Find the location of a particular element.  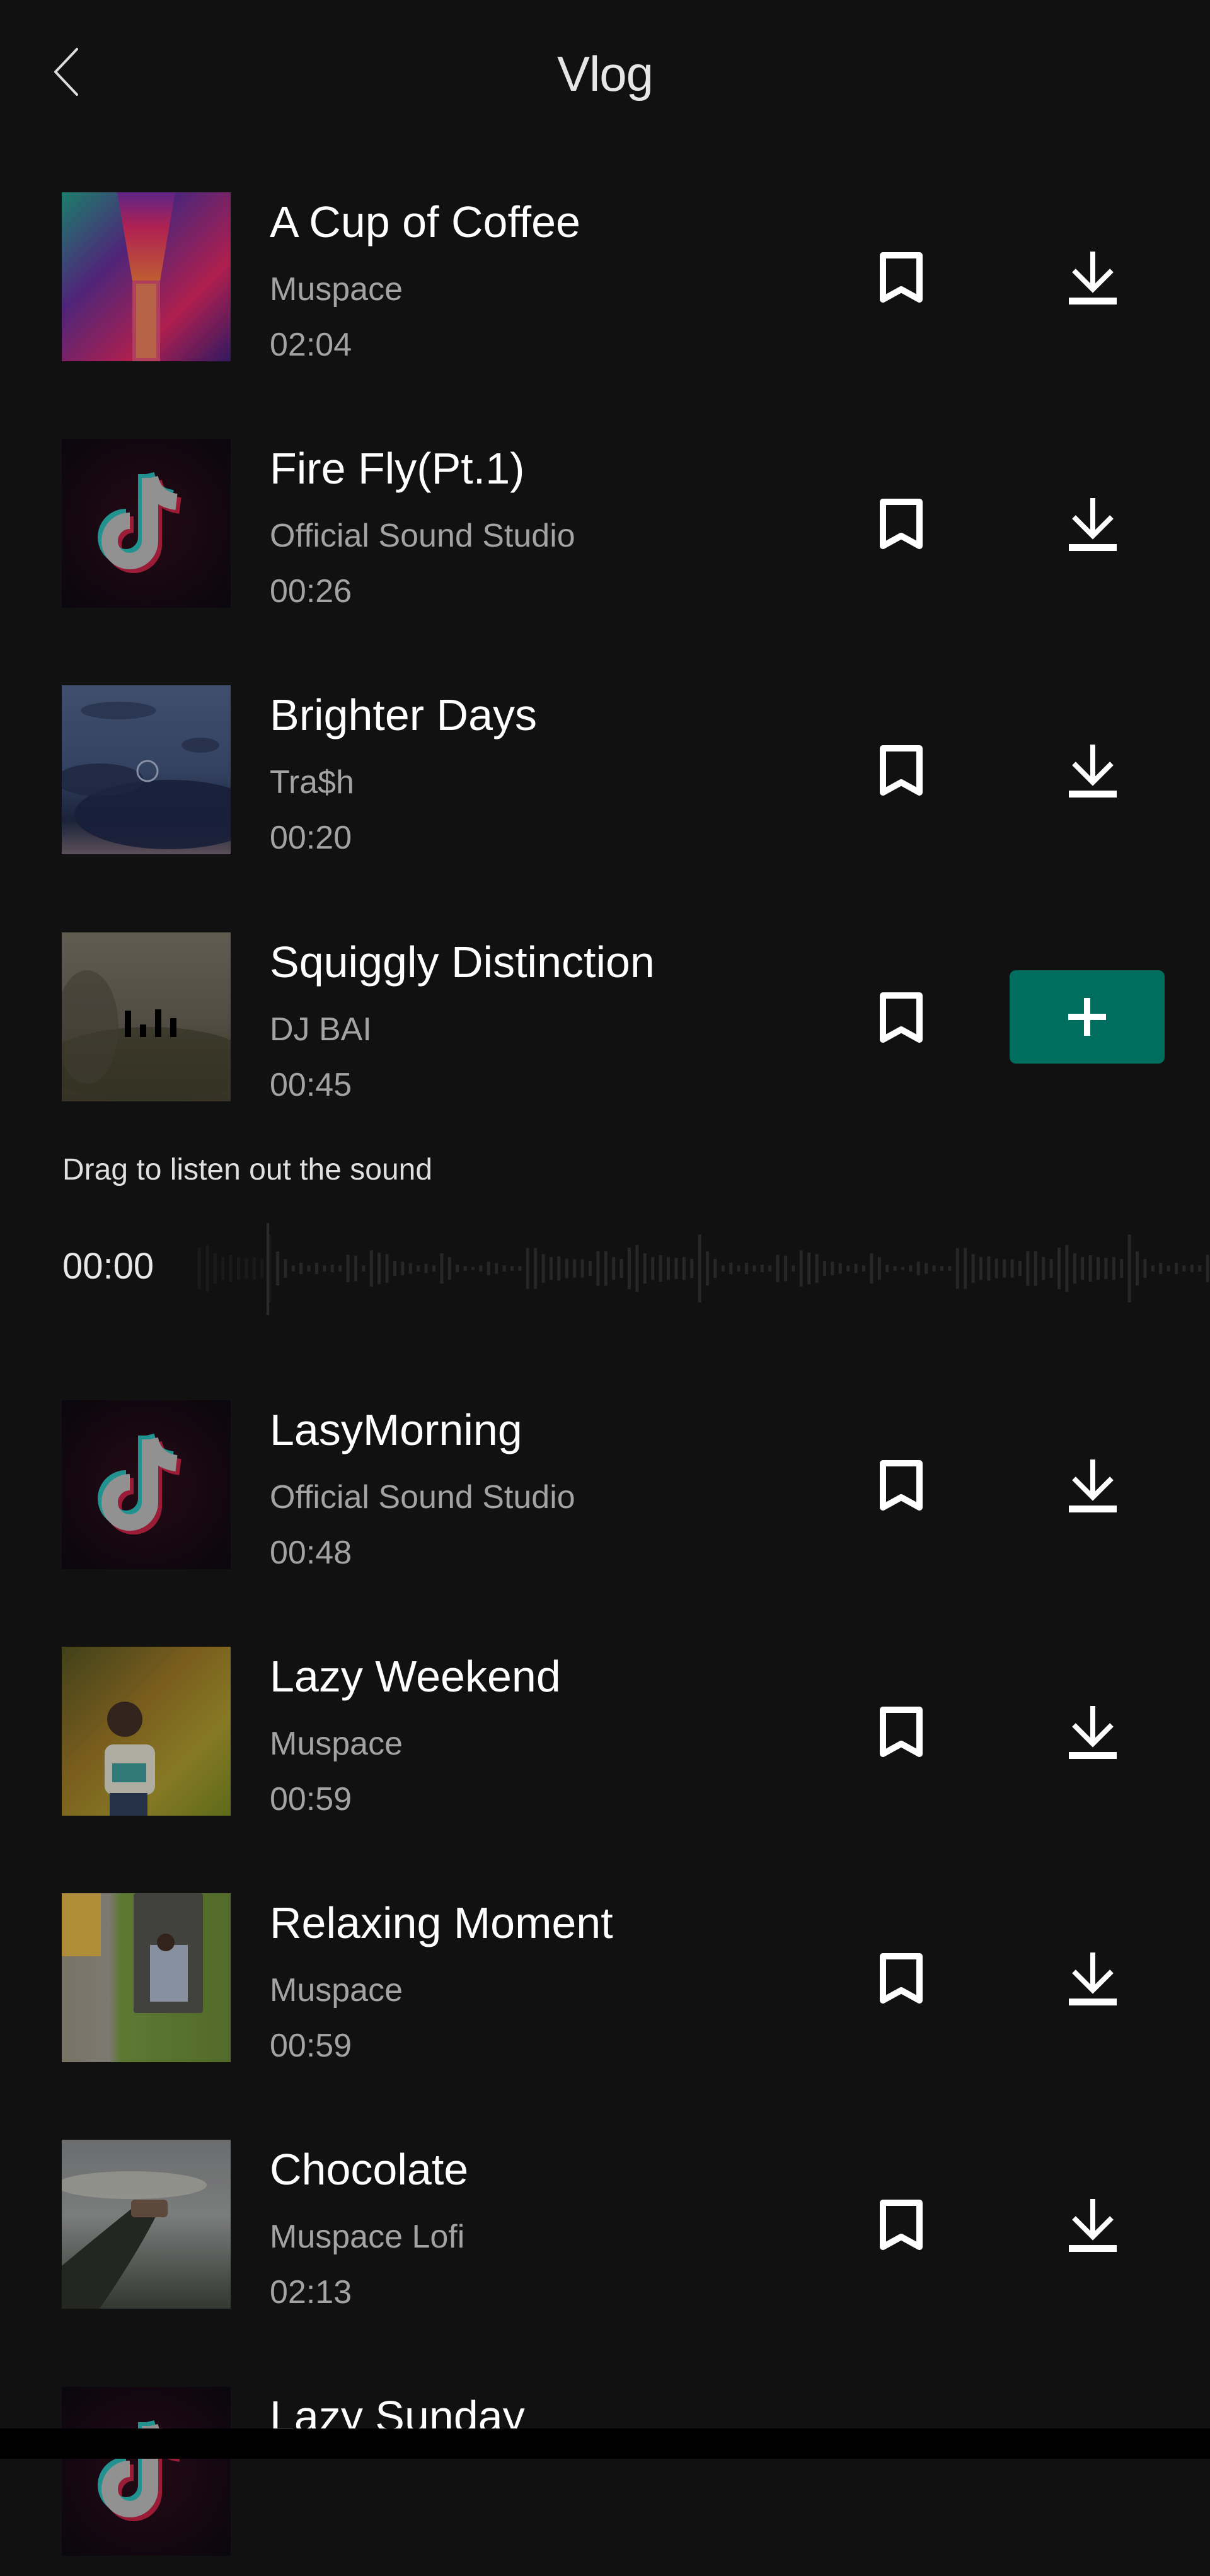

track-title: Squiggly Distinction is located at coordinates (463, 962).